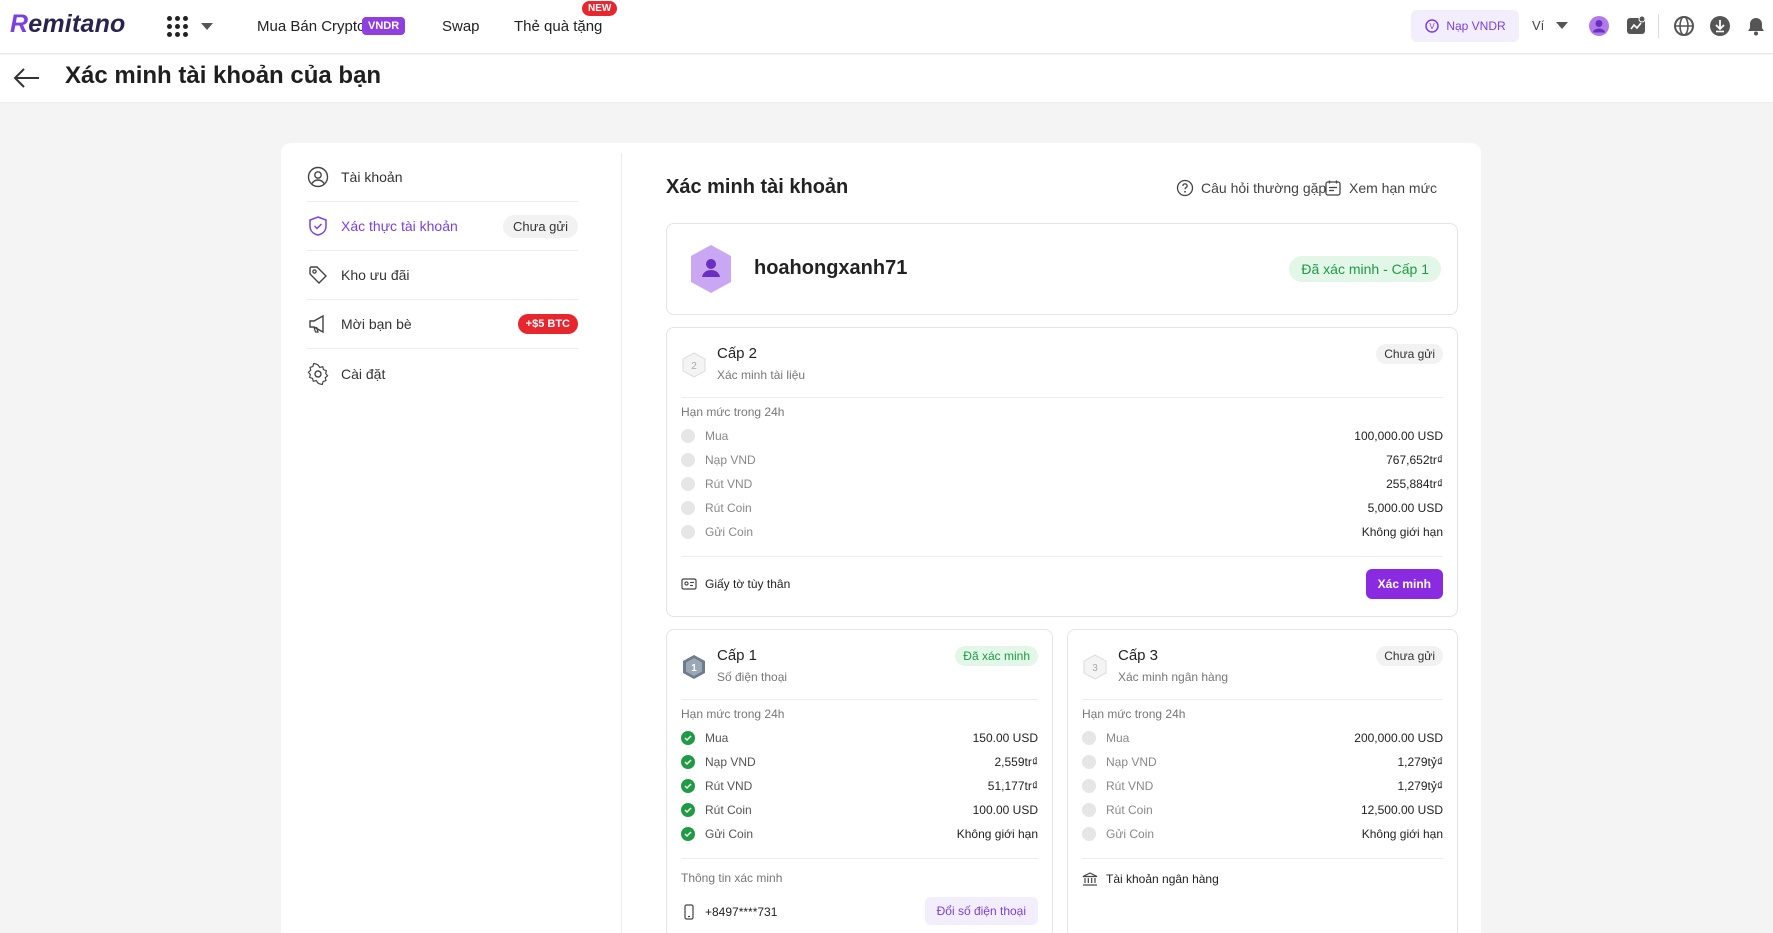 Image resolution: width=1773 pixels, height=933 pixels. What do you see at coordinates (1393, 188) in the screenshot?
I see `view-limits-label: Xem hạn mức` at bounding box center [1393, 188].